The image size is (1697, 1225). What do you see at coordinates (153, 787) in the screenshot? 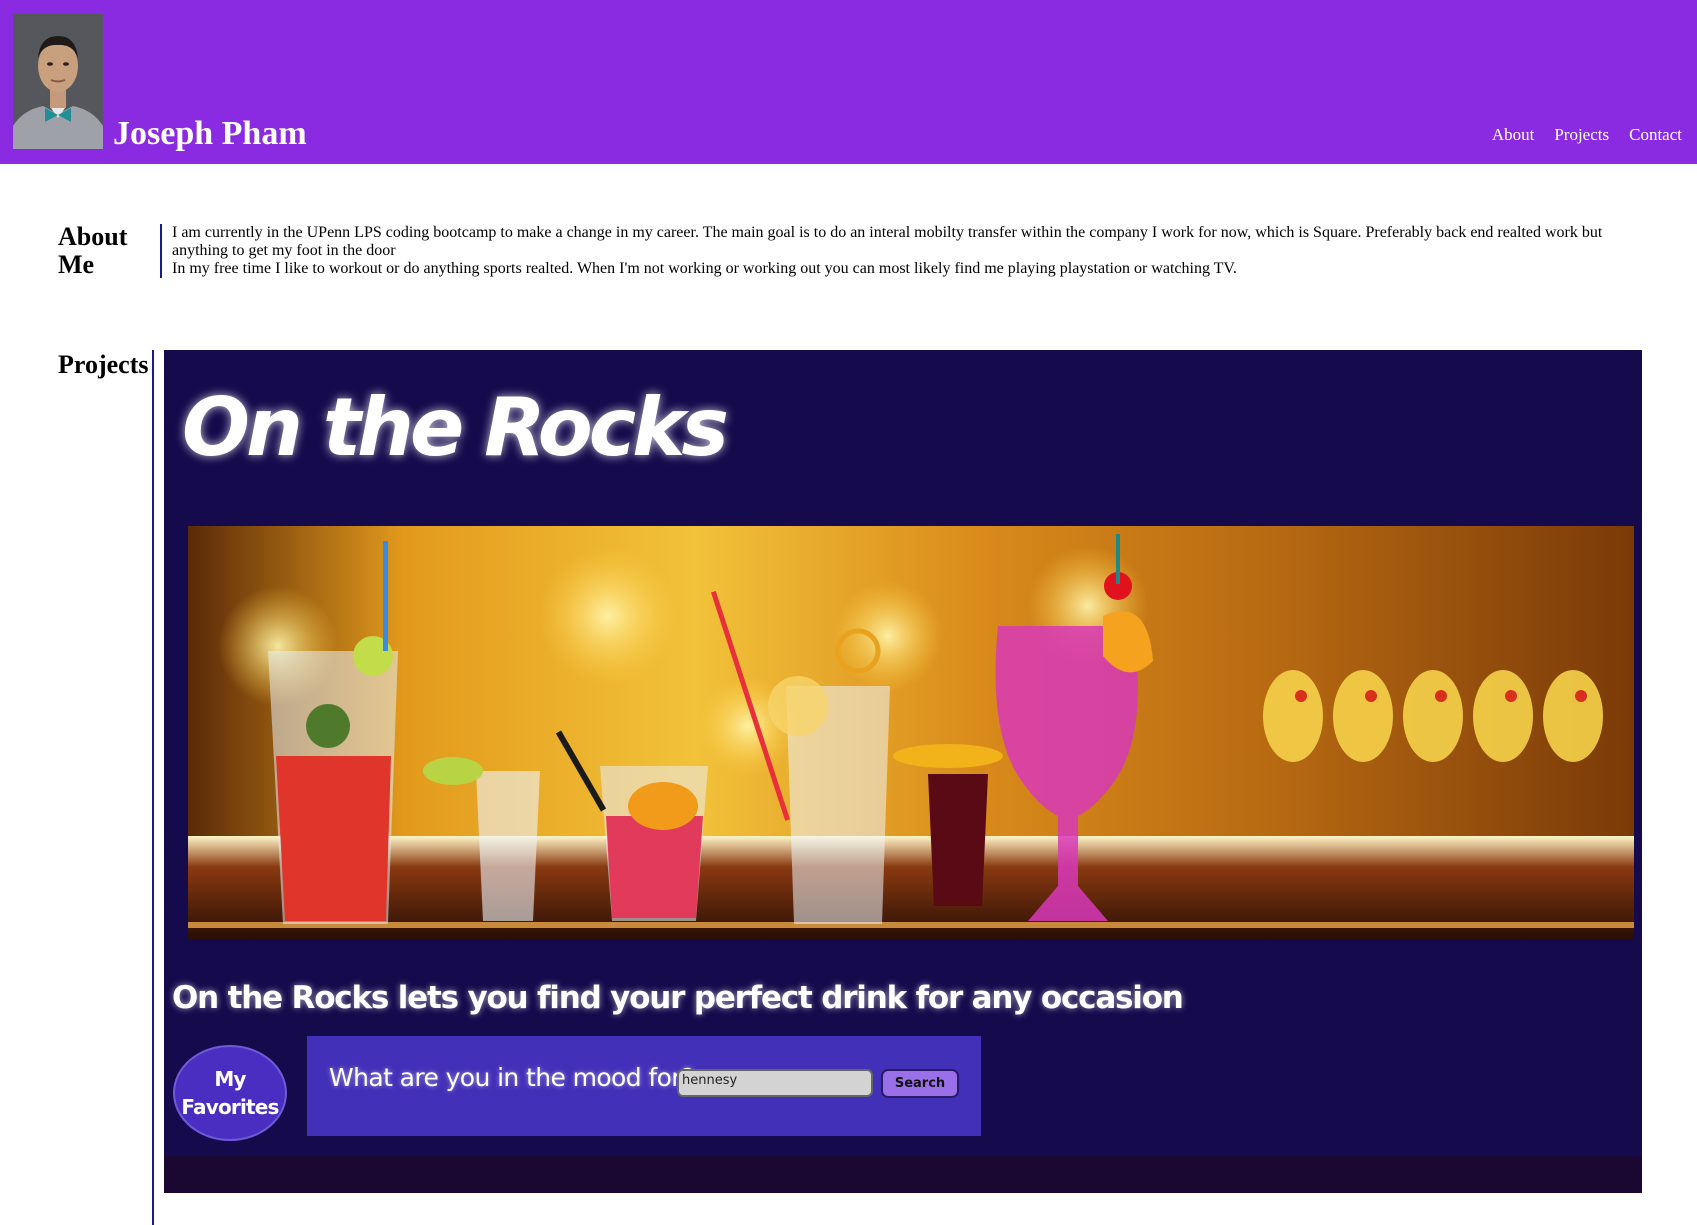
I see `projects-divider` at bounding box center [153, 787].